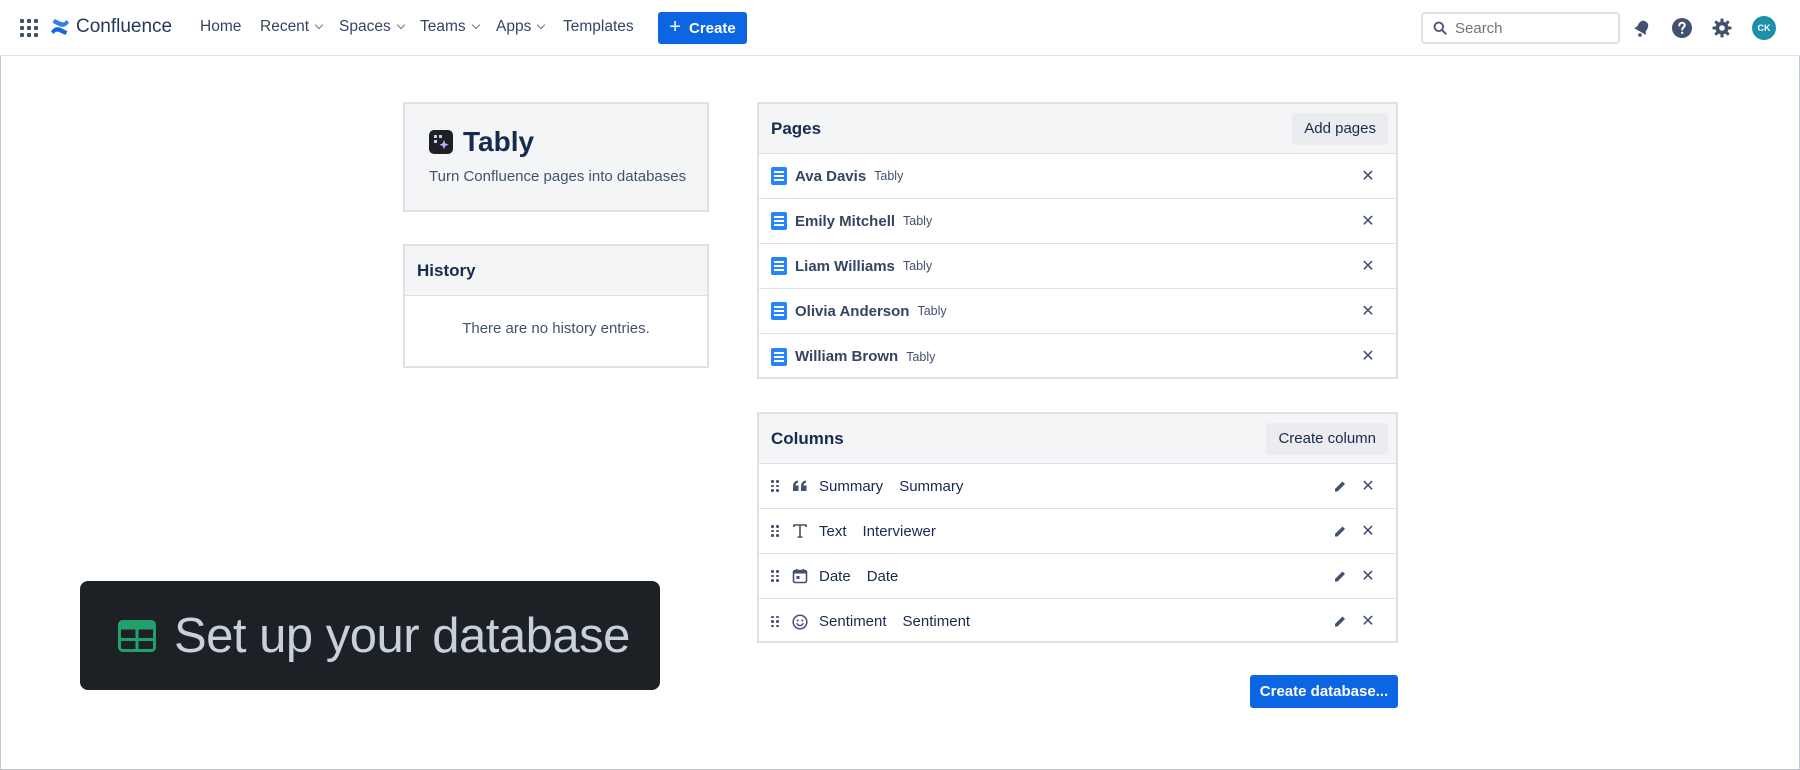 The width and height of the screenshot is (1800, 770). What do you see at coordinates (1077, 486) in the screenshot?
I see `column-row: Summary Summary ✕` at bounding box center [1077, 486].